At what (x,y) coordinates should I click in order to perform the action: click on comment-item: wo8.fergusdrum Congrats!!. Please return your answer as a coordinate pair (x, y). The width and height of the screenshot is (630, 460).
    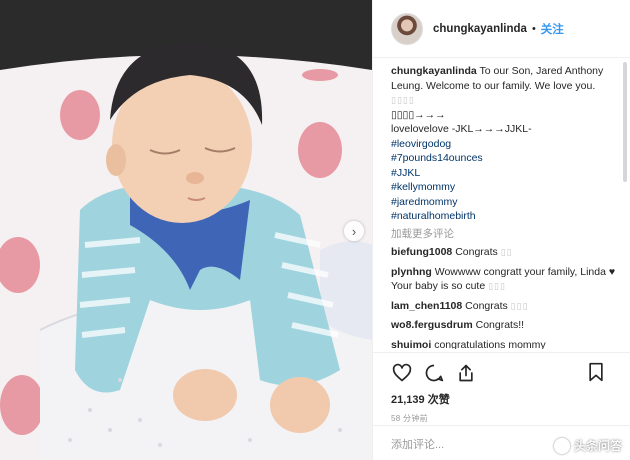
    Looking at the image, I should click on (506, 325).